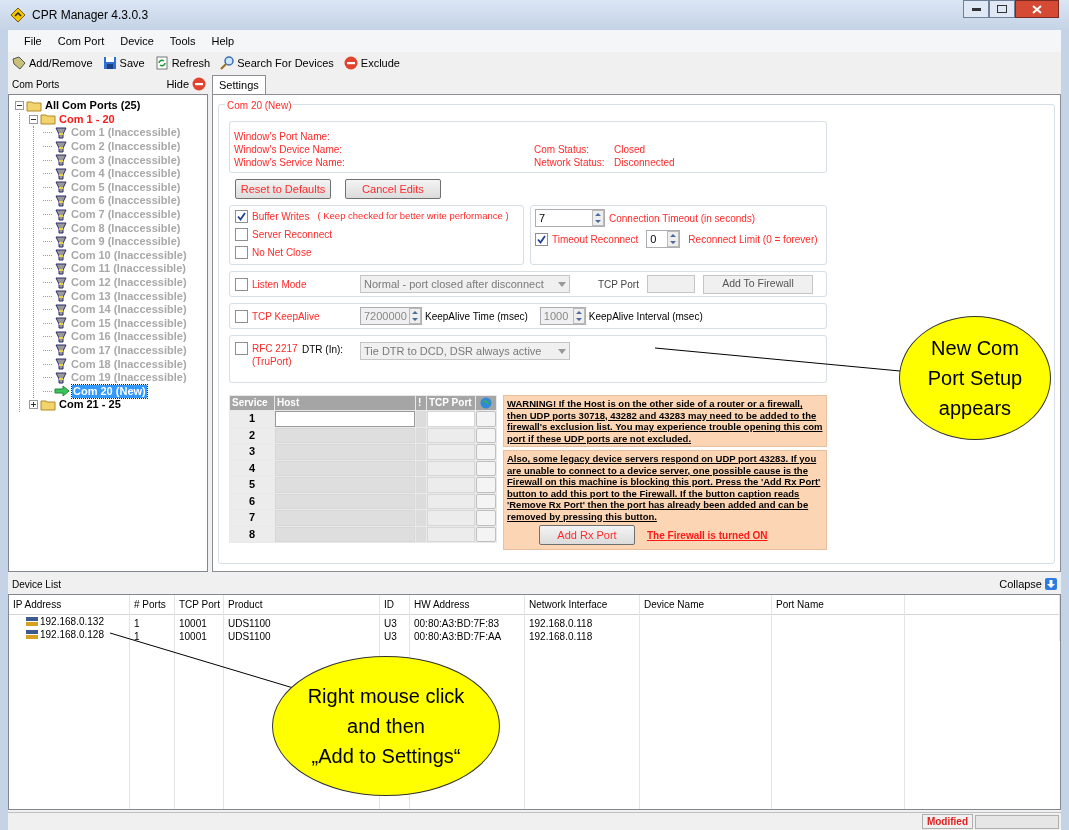 Image resolution: width=1069 pixels, height=830 pixels. I want to click on collapse-button: Collapse, so click(1028, 583).